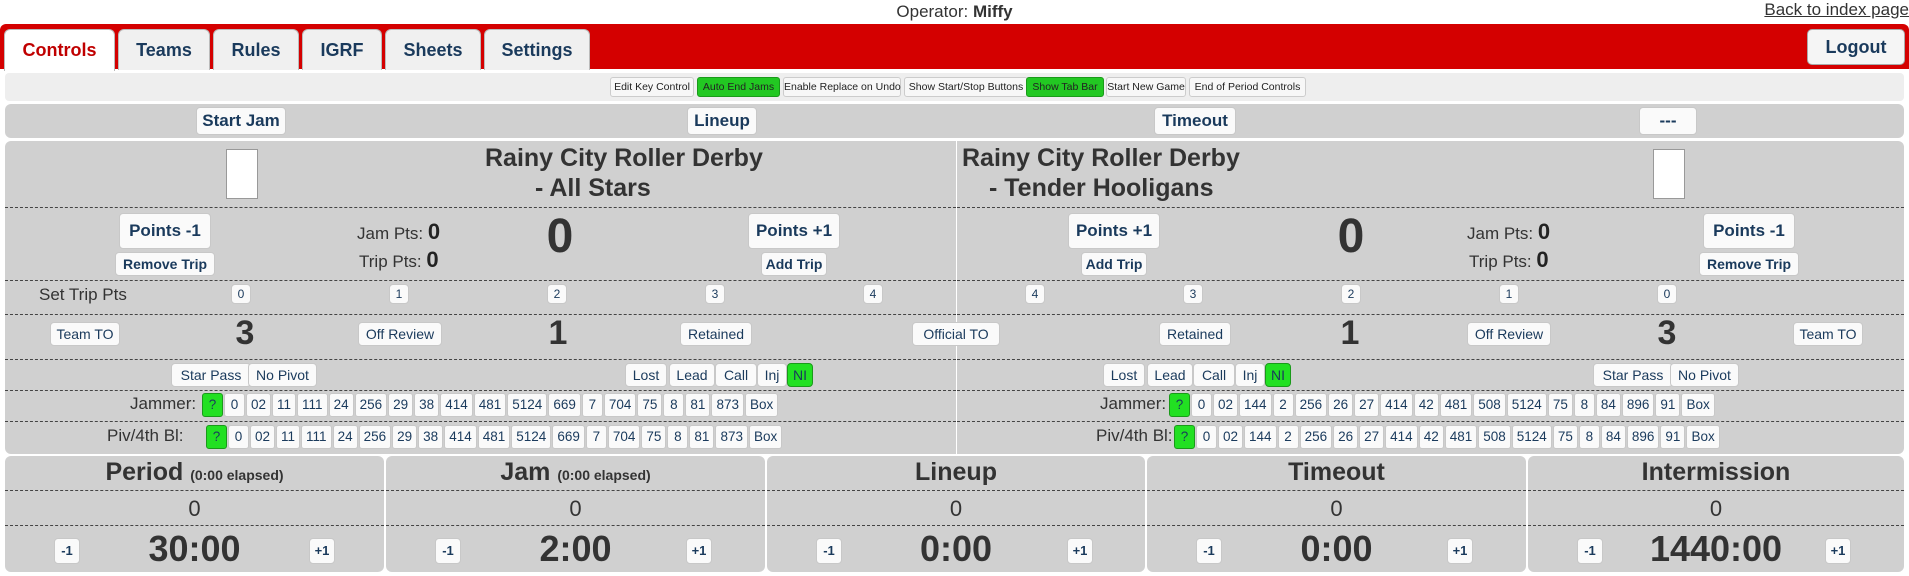 The width and height of the screenshot is (1909, 576). Describe the element at coordinates (1489, 405) in the screenshot. I see `skater-button: 508` at that location.